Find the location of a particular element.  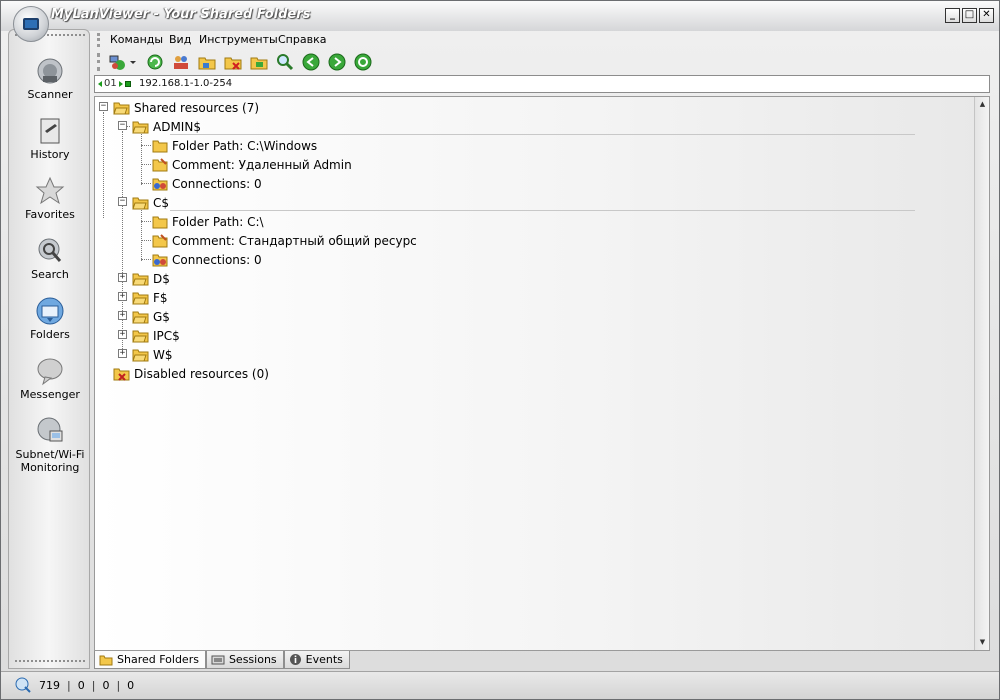

tree-share-ipc: IPC$ is located at coordinates (156, 335).